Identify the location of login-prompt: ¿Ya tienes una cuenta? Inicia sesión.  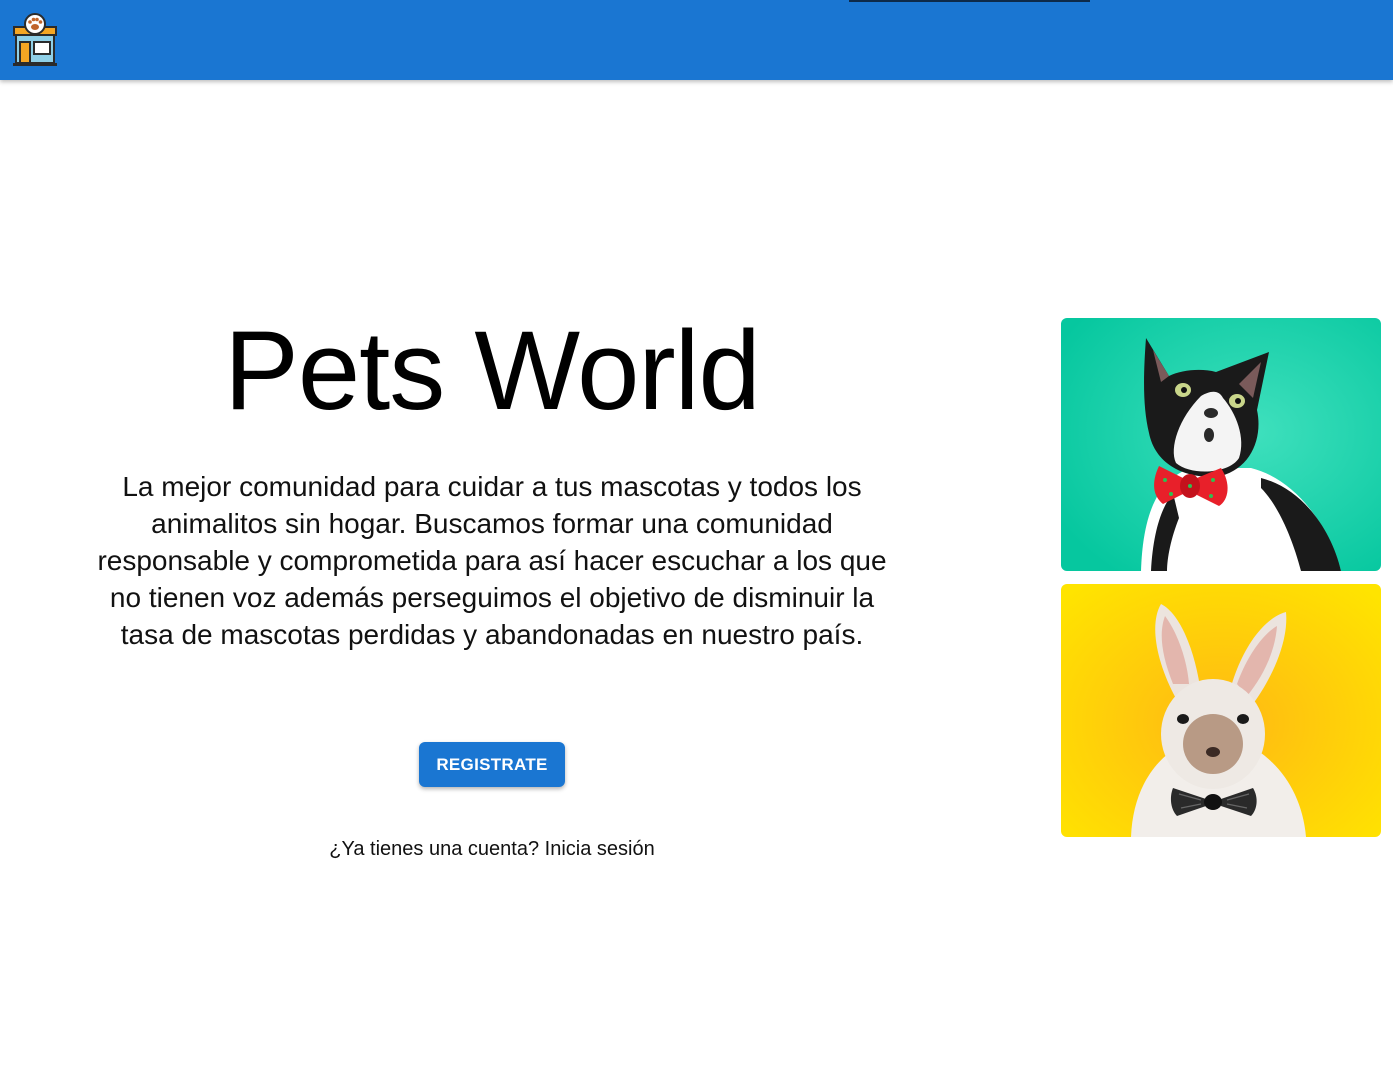
(492, 849).